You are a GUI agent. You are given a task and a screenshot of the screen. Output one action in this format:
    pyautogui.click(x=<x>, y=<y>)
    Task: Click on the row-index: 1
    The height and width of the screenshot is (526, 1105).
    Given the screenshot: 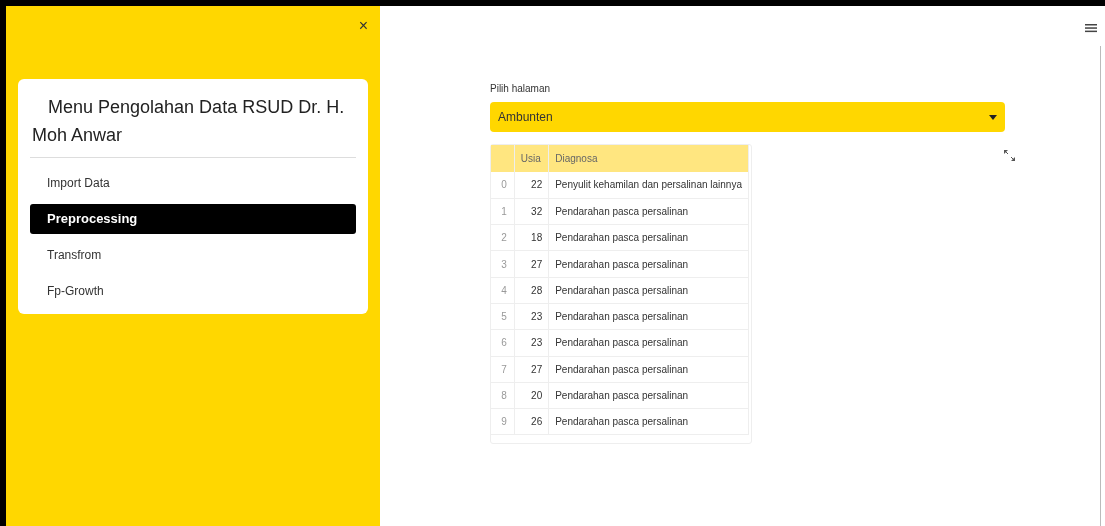 What is the action you would take?
    pyautogui.click(x=503, y=211)
    